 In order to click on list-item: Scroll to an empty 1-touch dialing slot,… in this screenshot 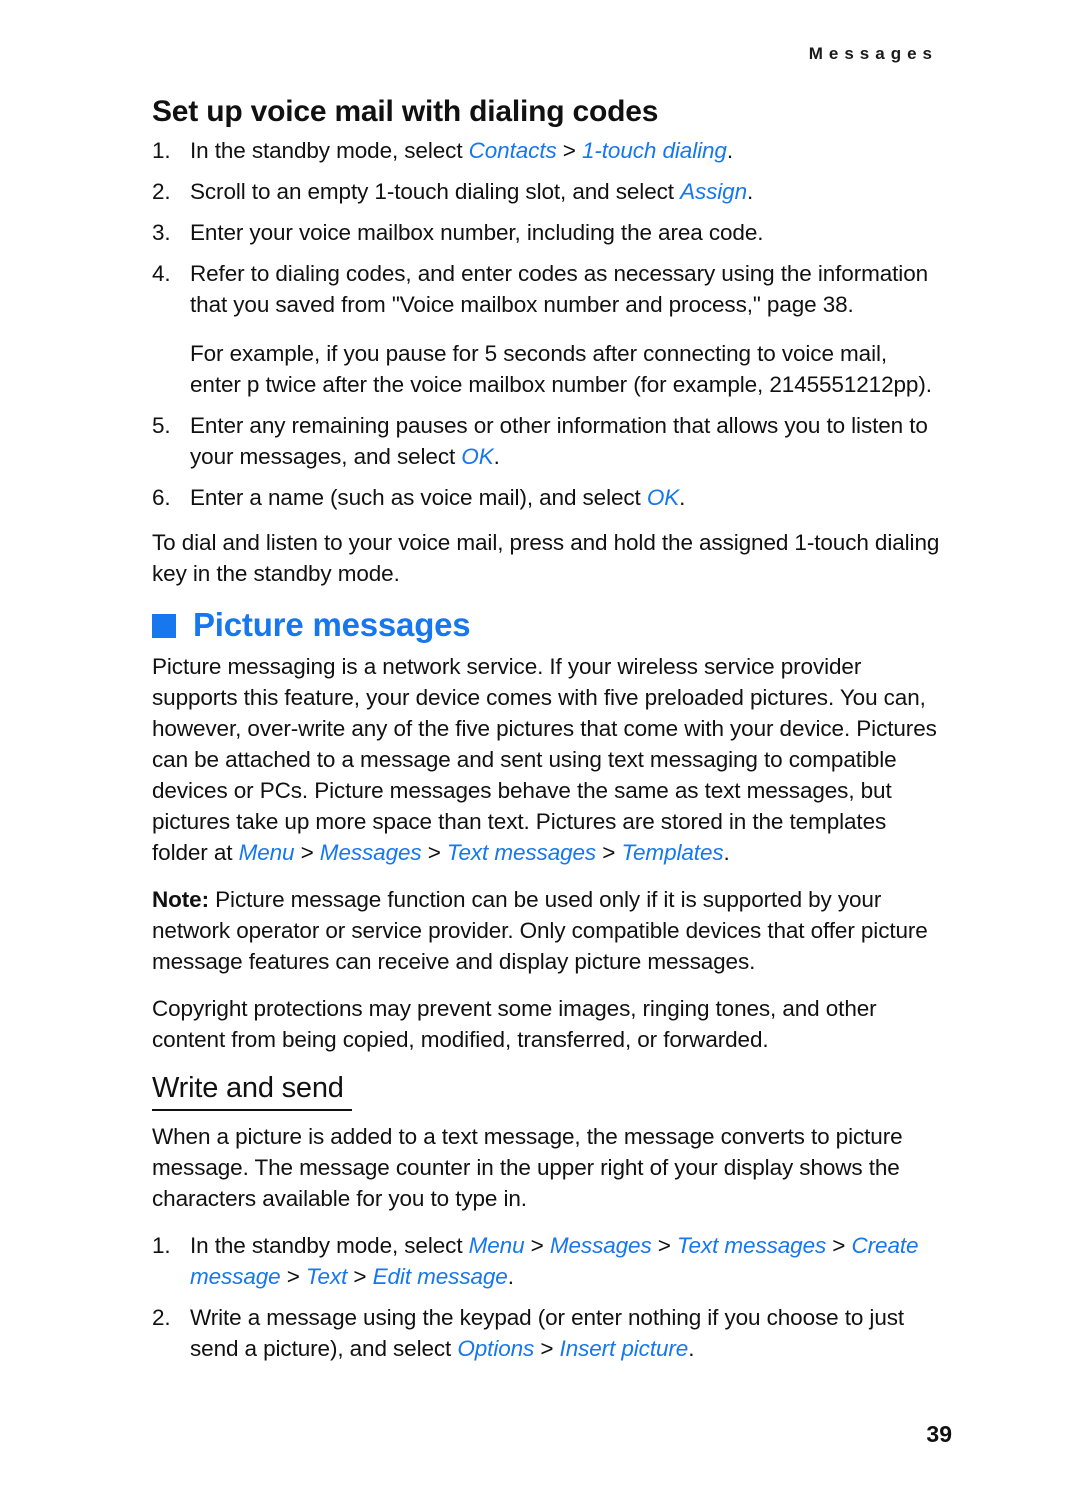, I will do `click(547, 191)`.